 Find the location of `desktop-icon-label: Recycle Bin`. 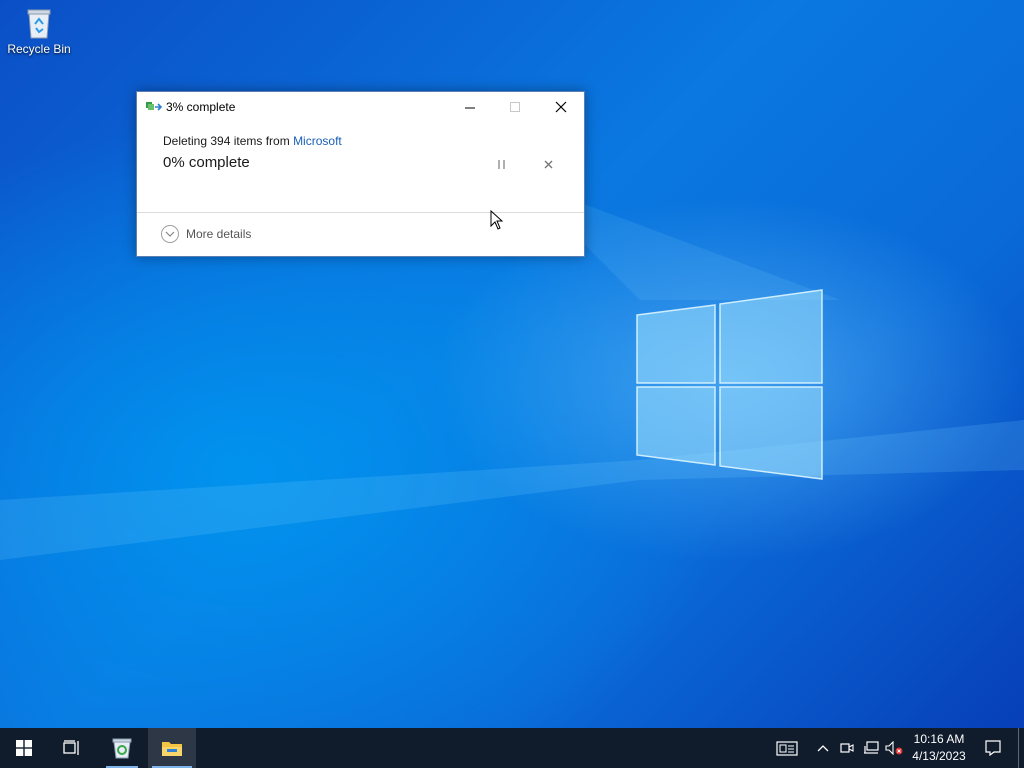

desktop-icon-label: Recycle Bin is located at coordinates (39, 49).